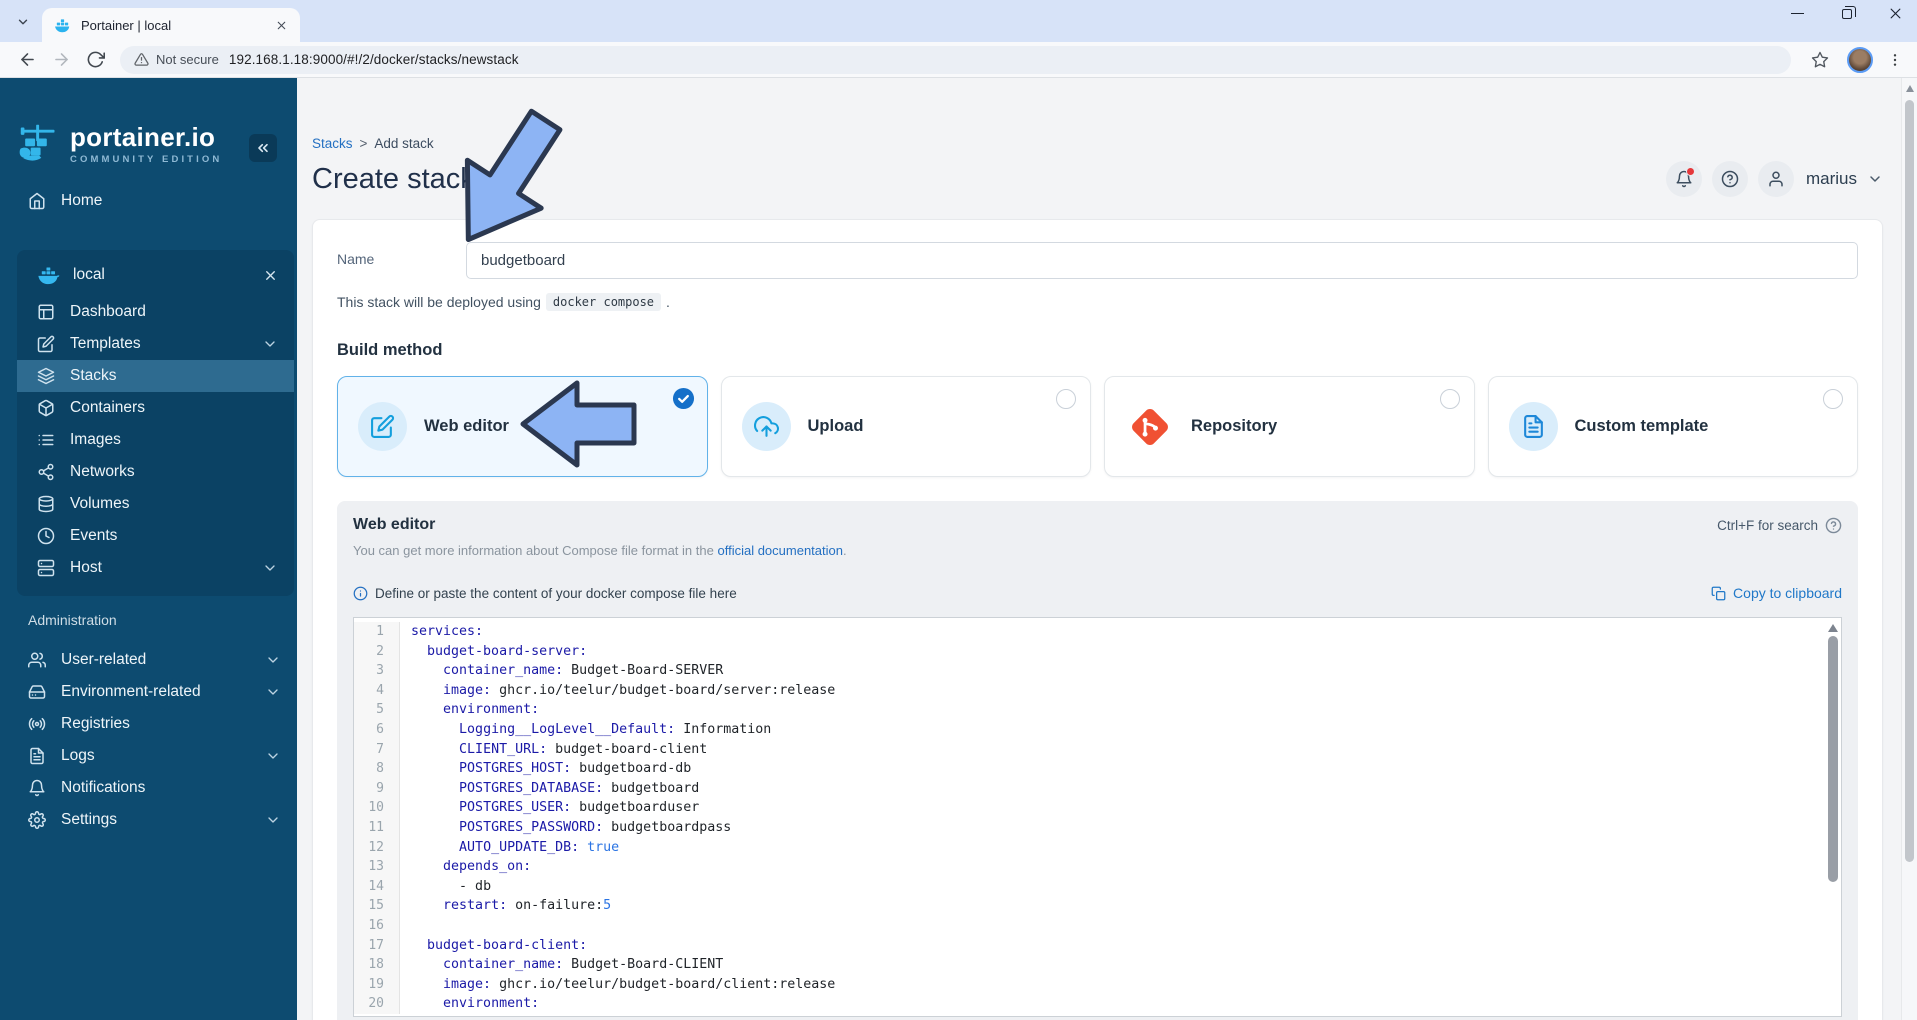 The width and height of the screenshot is (1917, 1020). Describe the element at coordinates (1775, 179) in the screenshot. I see `user-avatar-icon` at that location.